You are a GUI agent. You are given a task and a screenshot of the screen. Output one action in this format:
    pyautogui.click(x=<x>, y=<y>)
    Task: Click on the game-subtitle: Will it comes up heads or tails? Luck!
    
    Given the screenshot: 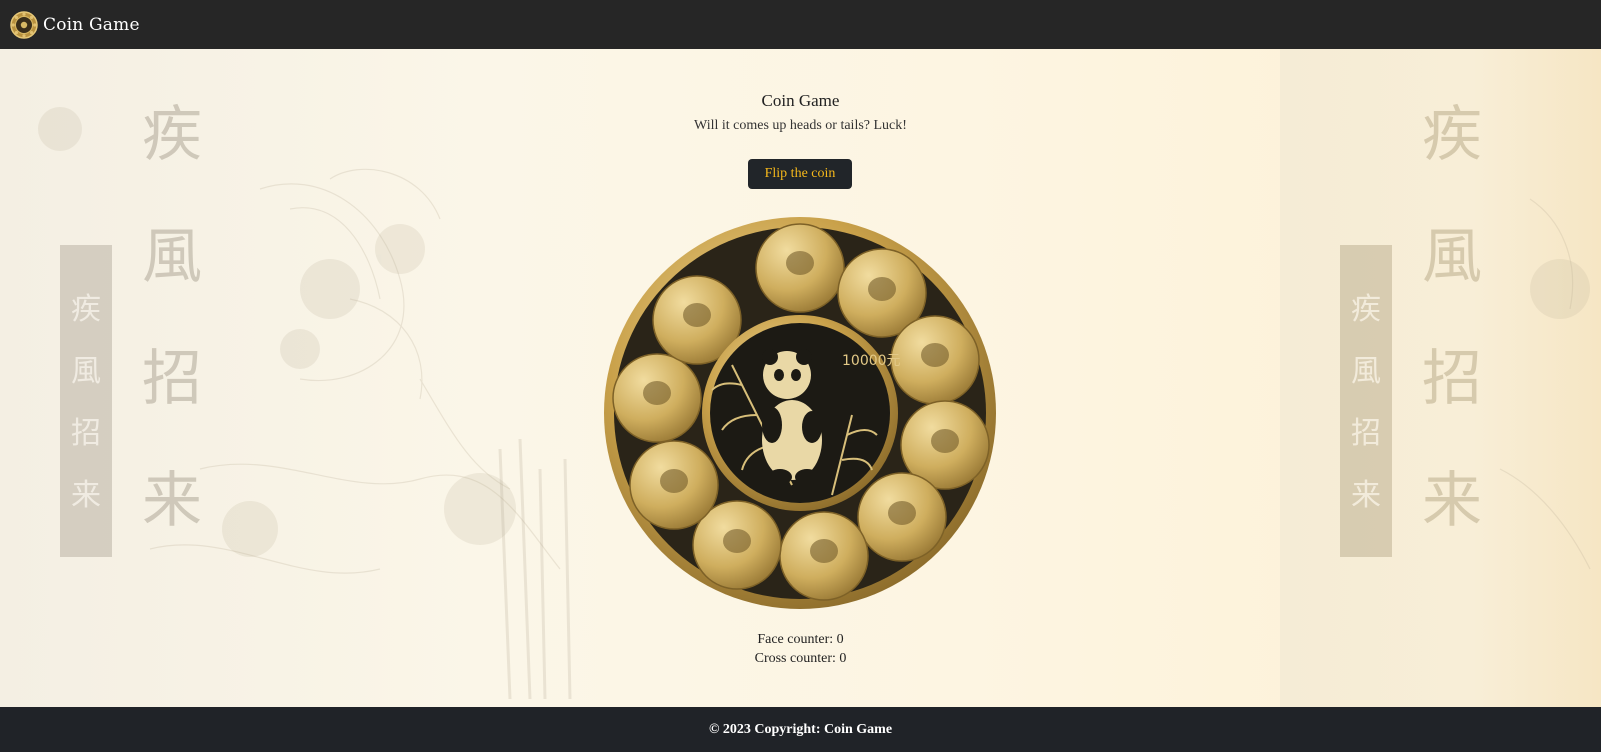 What is the action you would take?
    pyautogui.click(x=800, y=125)
    